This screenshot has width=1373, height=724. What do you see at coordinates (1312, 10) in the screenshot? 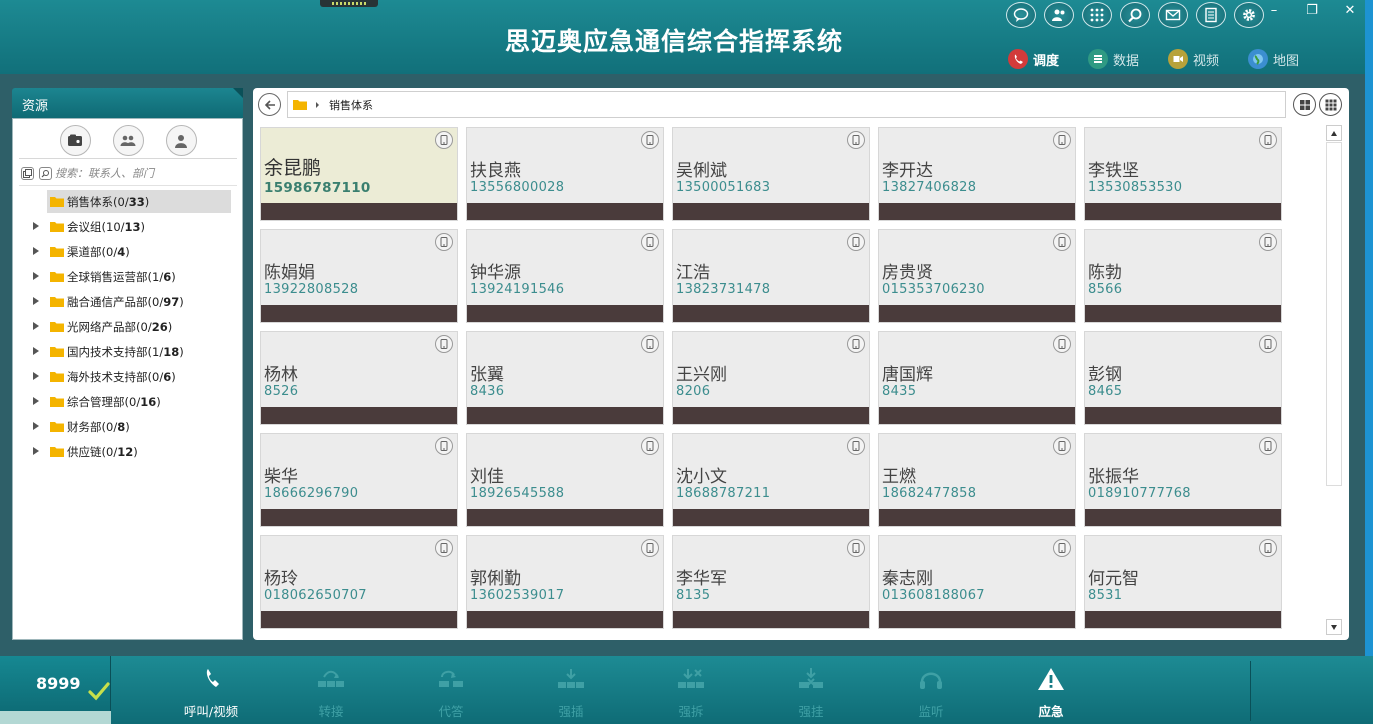
I see `restore-button: ❐` at bounding box center [1312, 10].